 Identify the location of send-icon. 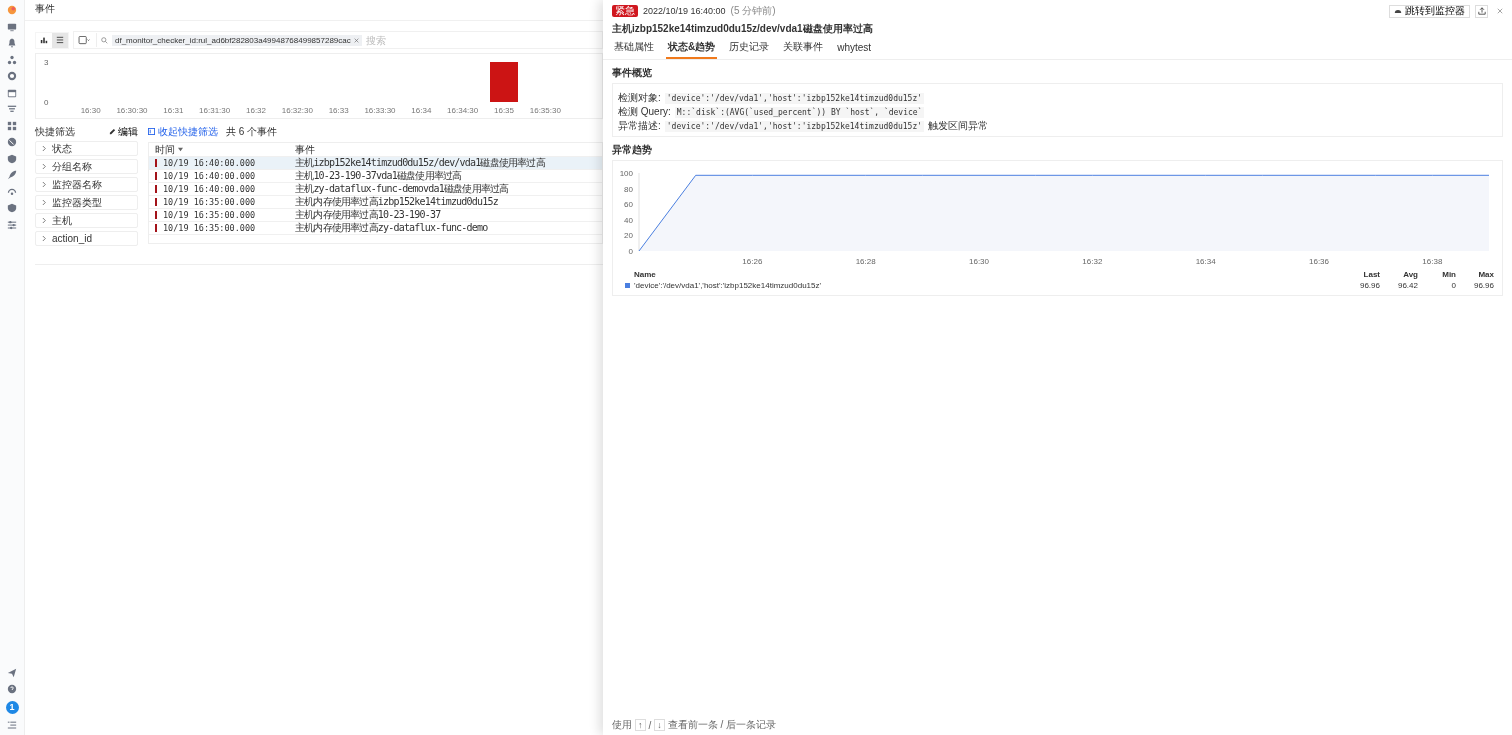
(12, 672).